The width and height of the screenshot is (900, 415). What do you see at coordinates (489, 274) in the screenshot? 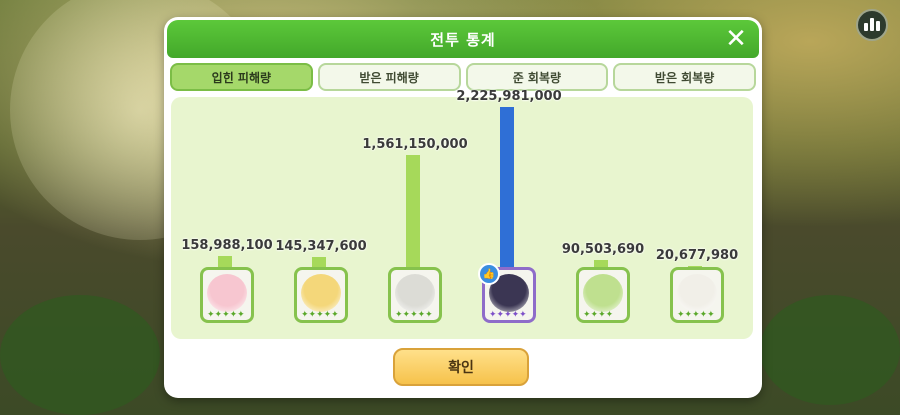
I see `thumbs-up-icon: 👍` at bounding box center [489, 274].